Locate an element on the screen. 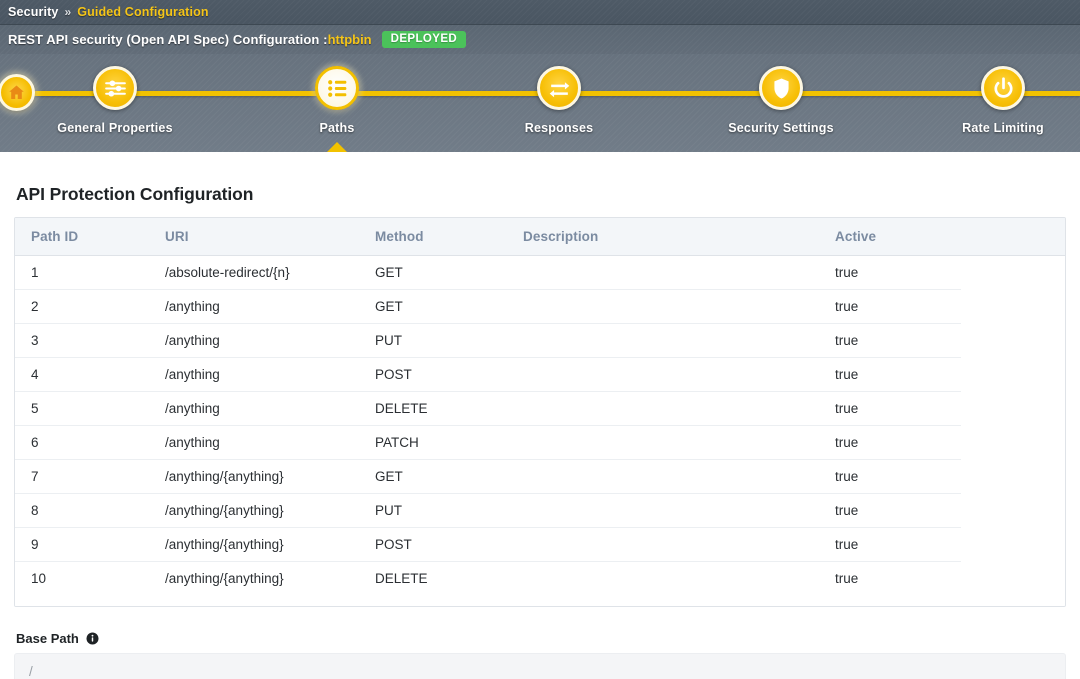  table-row: 10/anything/{anything} DELETE true is located at coordinates (540, 578).